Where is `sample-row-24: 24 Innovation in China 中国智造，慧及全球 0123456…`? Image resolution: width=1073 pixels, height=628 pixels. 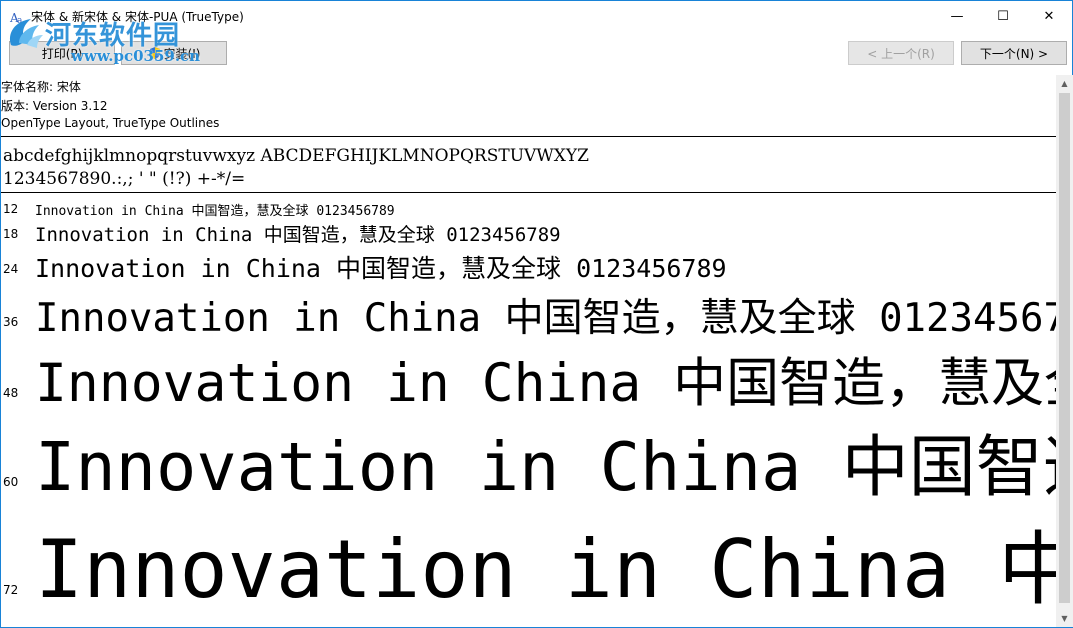
sample-row-24: 24 Innovation in China 中国智造，慧及全球 0123456… is located at coordinates (528, 266).